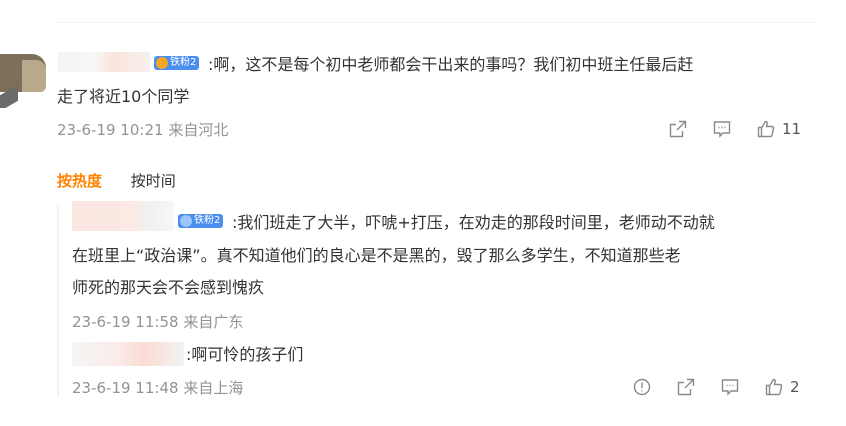  What do you see at coordinates (186, 221) in the screenshot?
I see `diamond-icon` at bounding box center [186, 221].